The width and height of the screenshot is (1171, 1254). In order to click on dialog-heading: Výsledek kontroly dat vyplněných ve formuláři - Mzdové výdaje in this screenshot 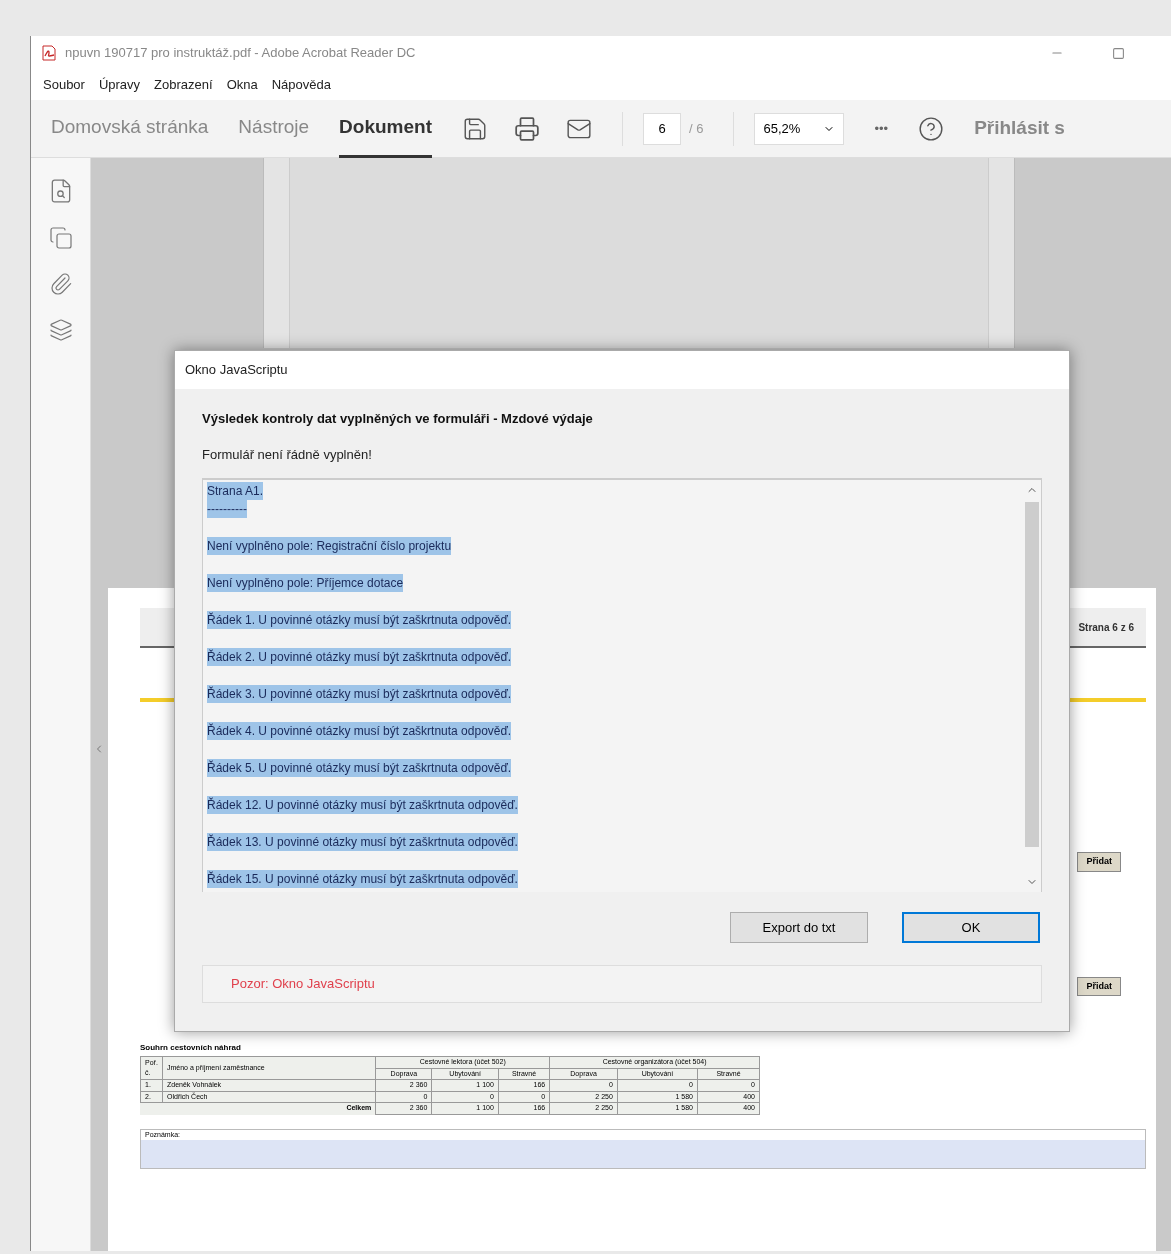, I will do `click(398, 419)`.